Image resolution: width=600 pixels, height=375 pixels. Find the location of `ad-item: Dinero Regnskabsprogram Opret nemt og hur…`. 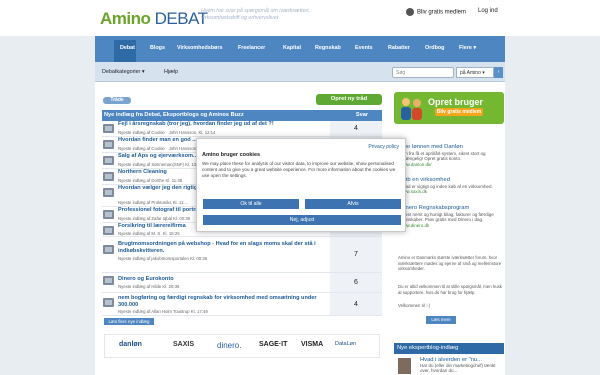

ad-item: Dinero Regnskabsprogram Opret nemt og hur… is located at coordinates (449, 216).